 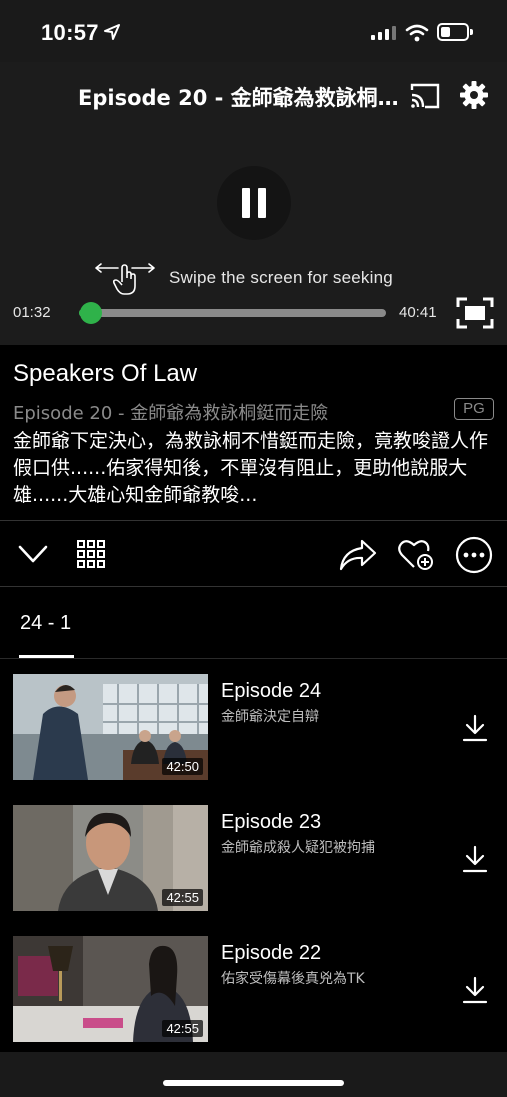 What do you see at coordinates (45, 623) in the screenshot?
I see `tab-episode-range: 24 - 1` at bounding box center [45, 623].